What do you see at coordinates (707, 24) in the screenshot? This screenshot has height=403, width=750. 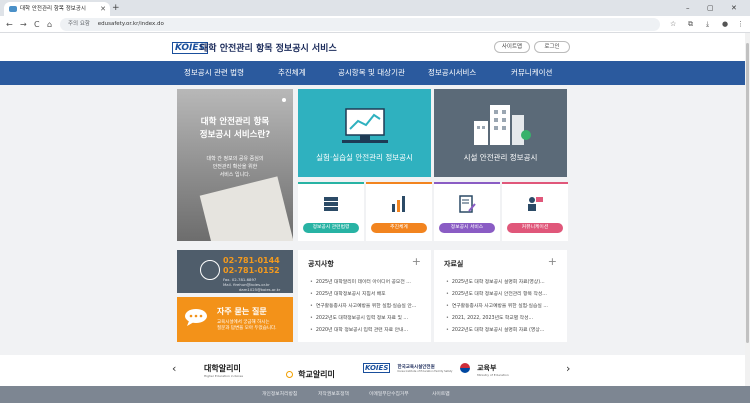 I see `downloads-icon: ⤓` at bounding box center [707, 24].